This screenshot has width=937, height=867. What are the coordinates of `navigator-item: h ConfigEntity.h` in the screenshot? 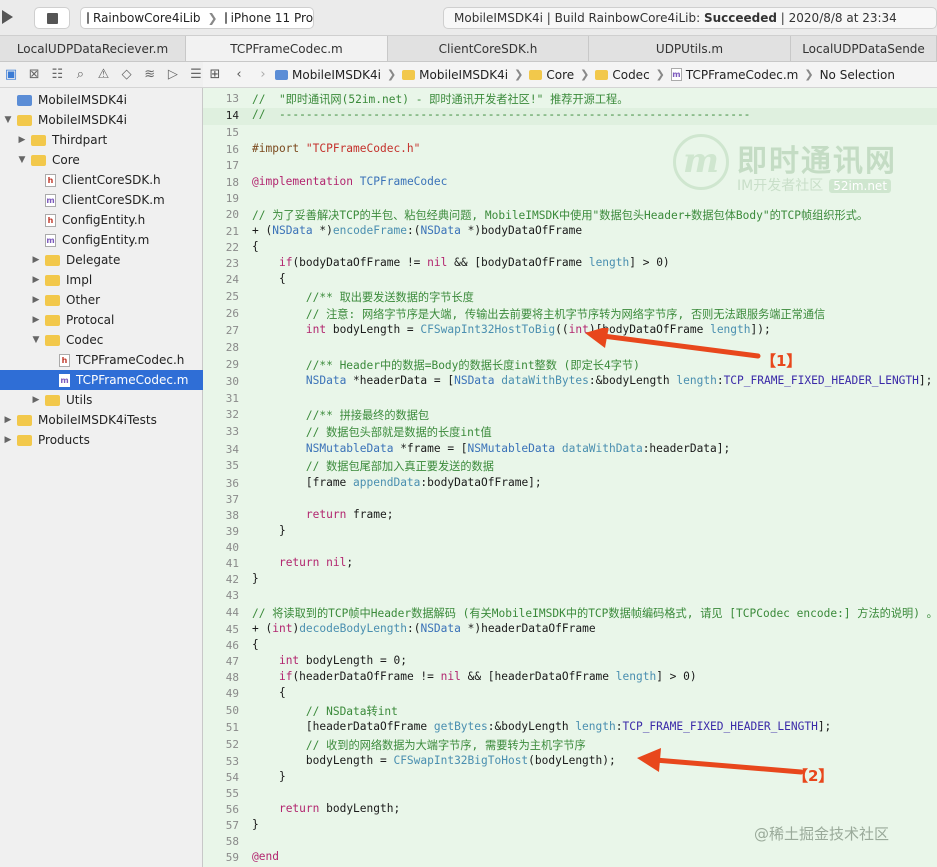 It's located at (101, 220).